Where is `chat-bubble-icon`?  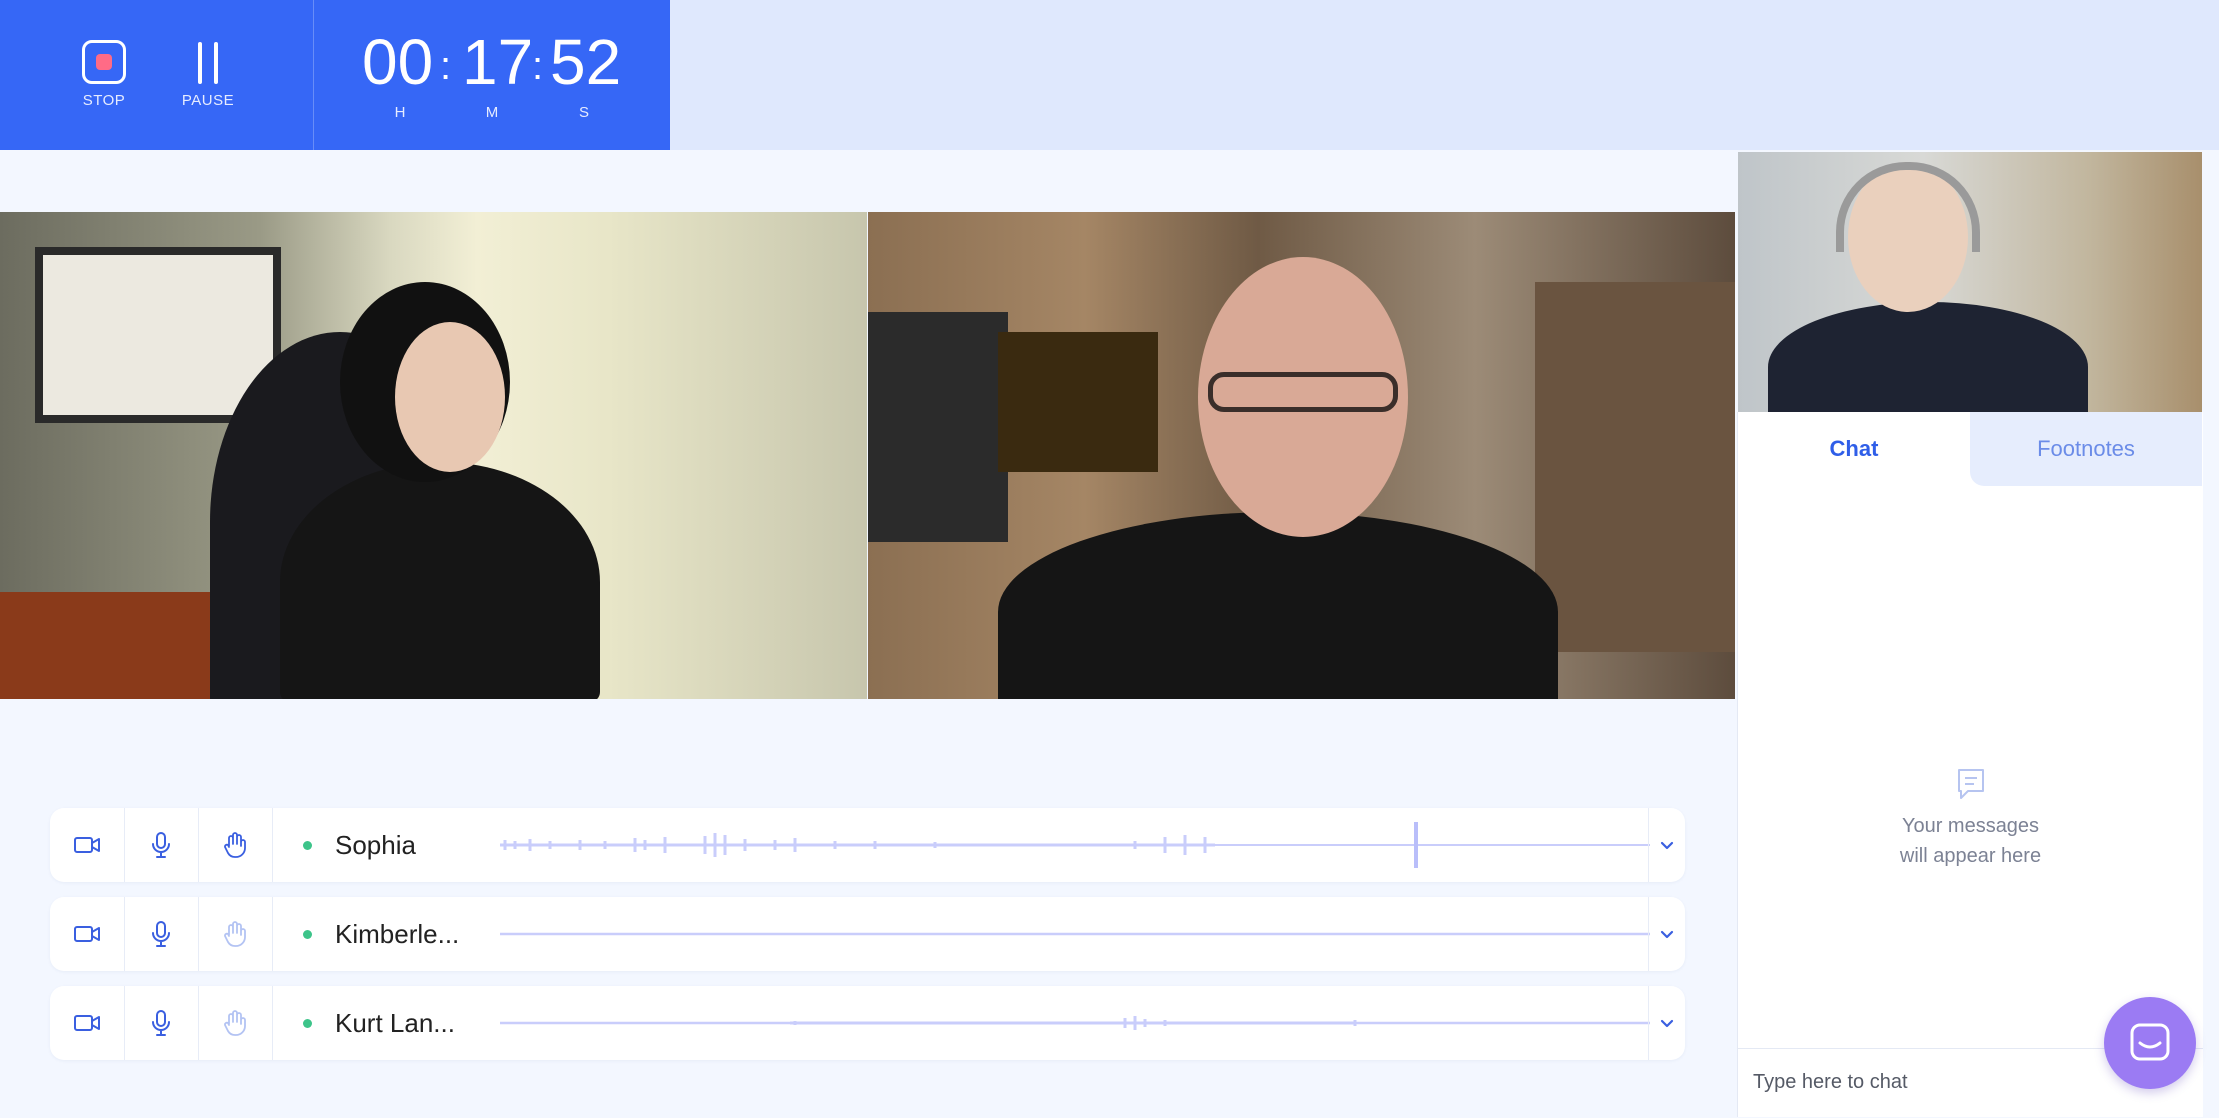
chat-bubble-icon is located at coordinates (2150, 1042).